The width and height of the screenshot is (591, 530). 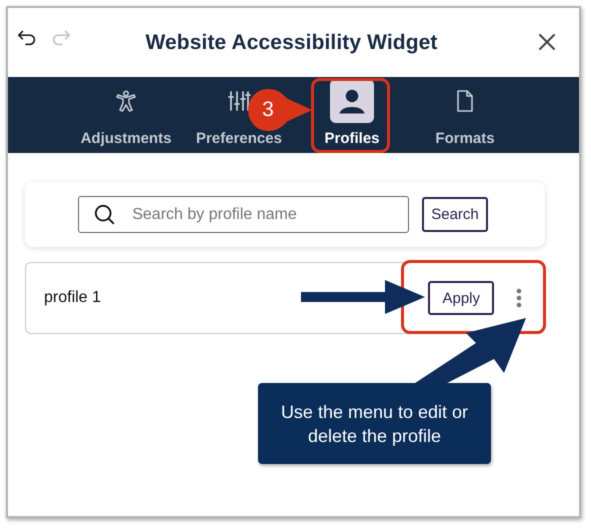 What do you see at coordinates (519, 298) in the screenshot?
I see `kebab-menu-icon` at bounding box center [519, 298].